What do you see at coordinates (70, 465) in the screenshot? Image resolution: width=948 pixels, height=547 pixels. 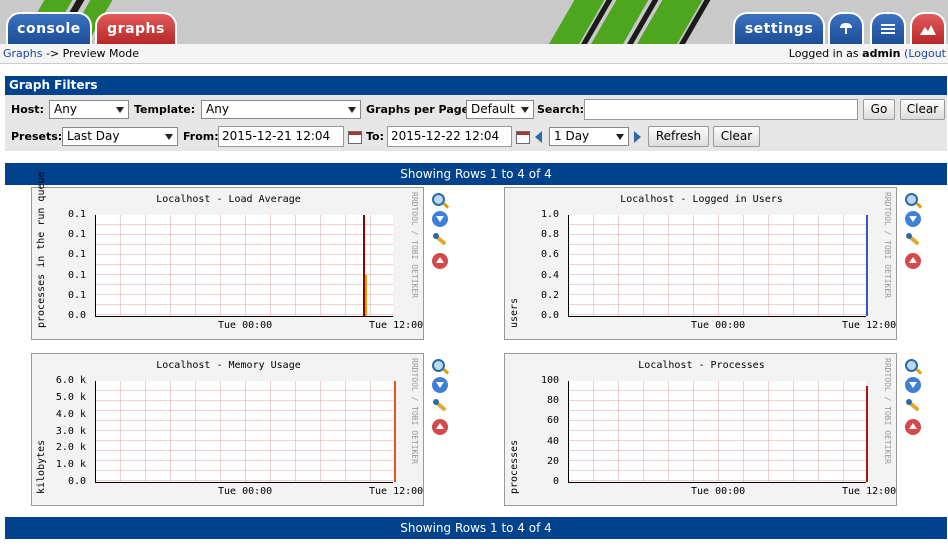 I see `y-tick-label: 1.0 k` at bounding box center [70, 465].